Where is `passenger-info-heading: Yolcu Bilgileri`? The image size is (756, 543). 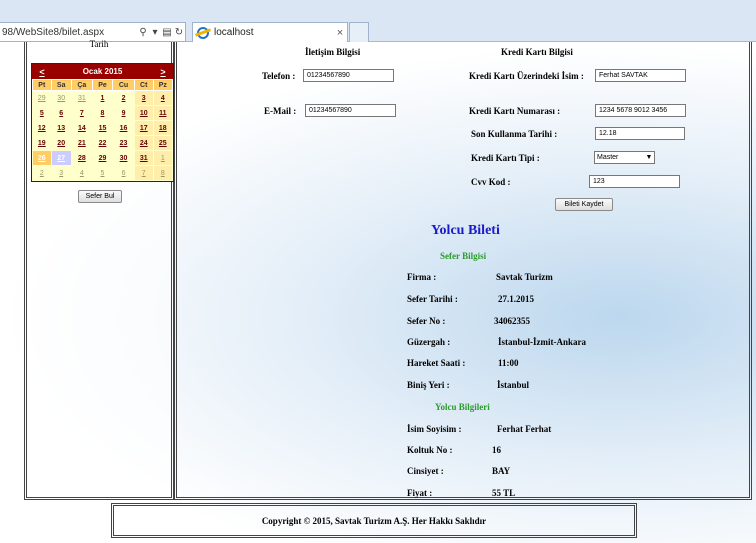 passenger-info-heading: Yolcu Bilgileri is located at coordinates (462, 407).